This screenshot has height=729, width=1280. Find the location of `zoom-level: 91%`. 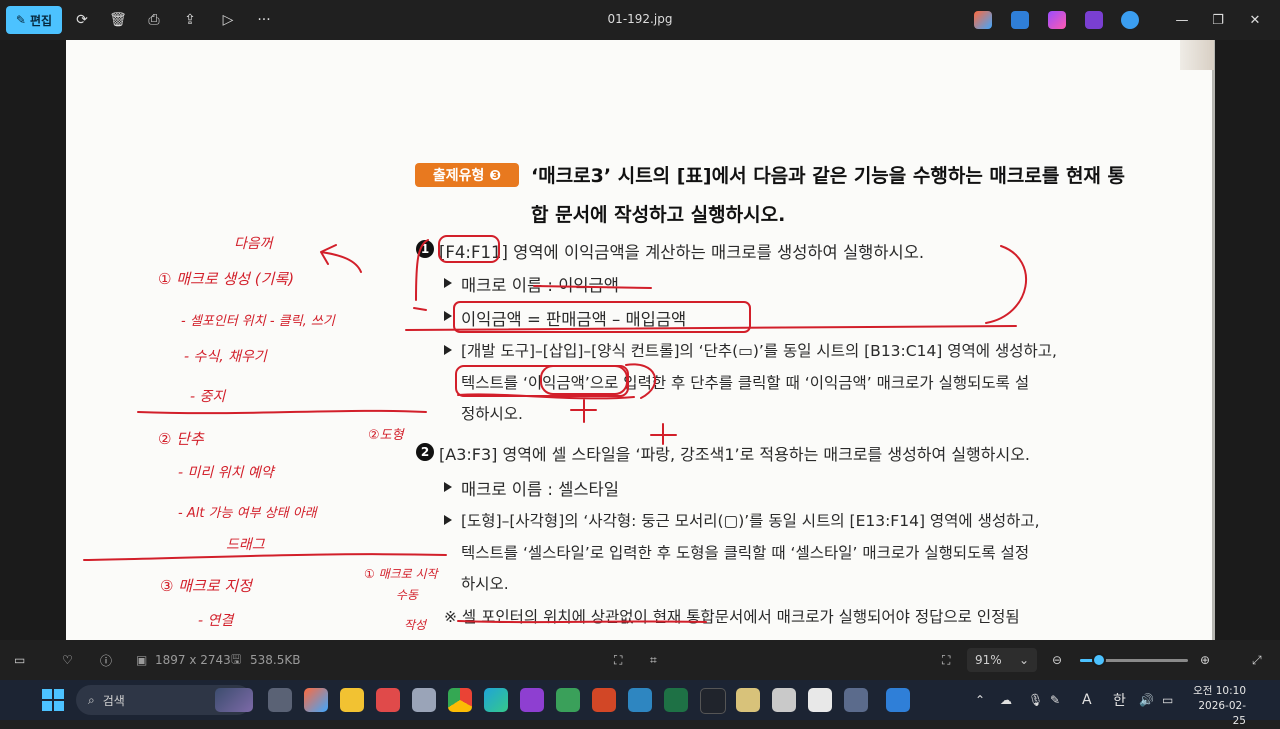

zoom-level: 91% is located at coordinates (988, 660).